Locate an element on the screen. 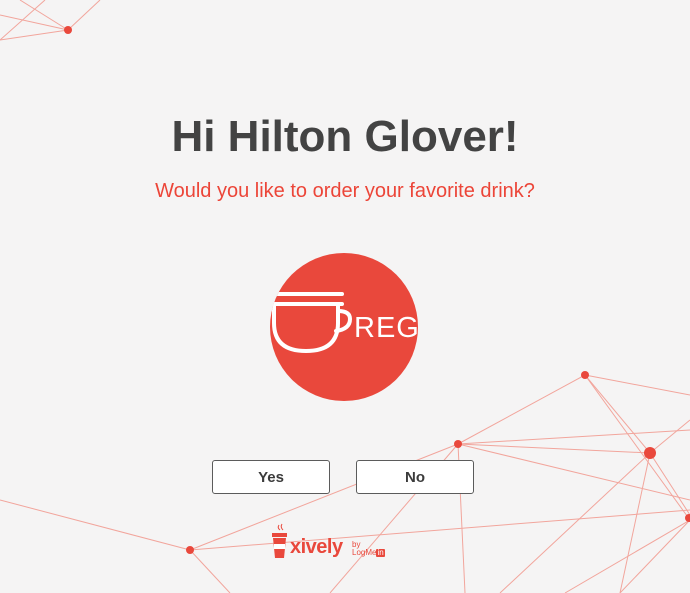 This screenshot has width=690, height=593. brand-name: xively is located at coordinates (316, 547).